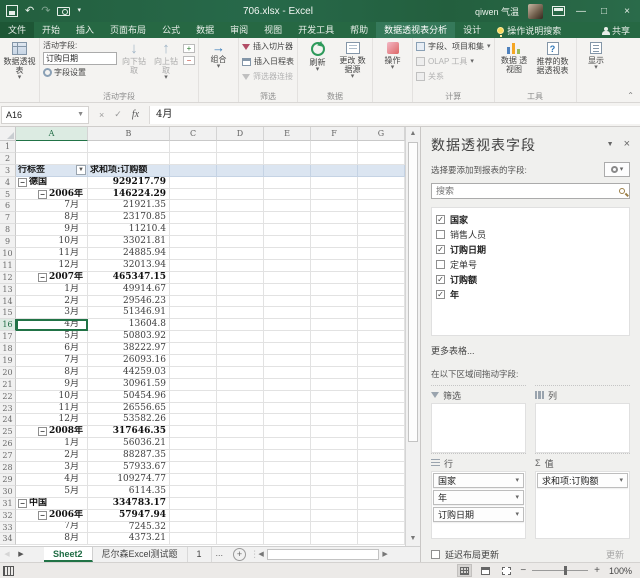 Image resolution: width=640 pixels, height=578 pixels. I want to click on cell-G29, so click(381, 479).